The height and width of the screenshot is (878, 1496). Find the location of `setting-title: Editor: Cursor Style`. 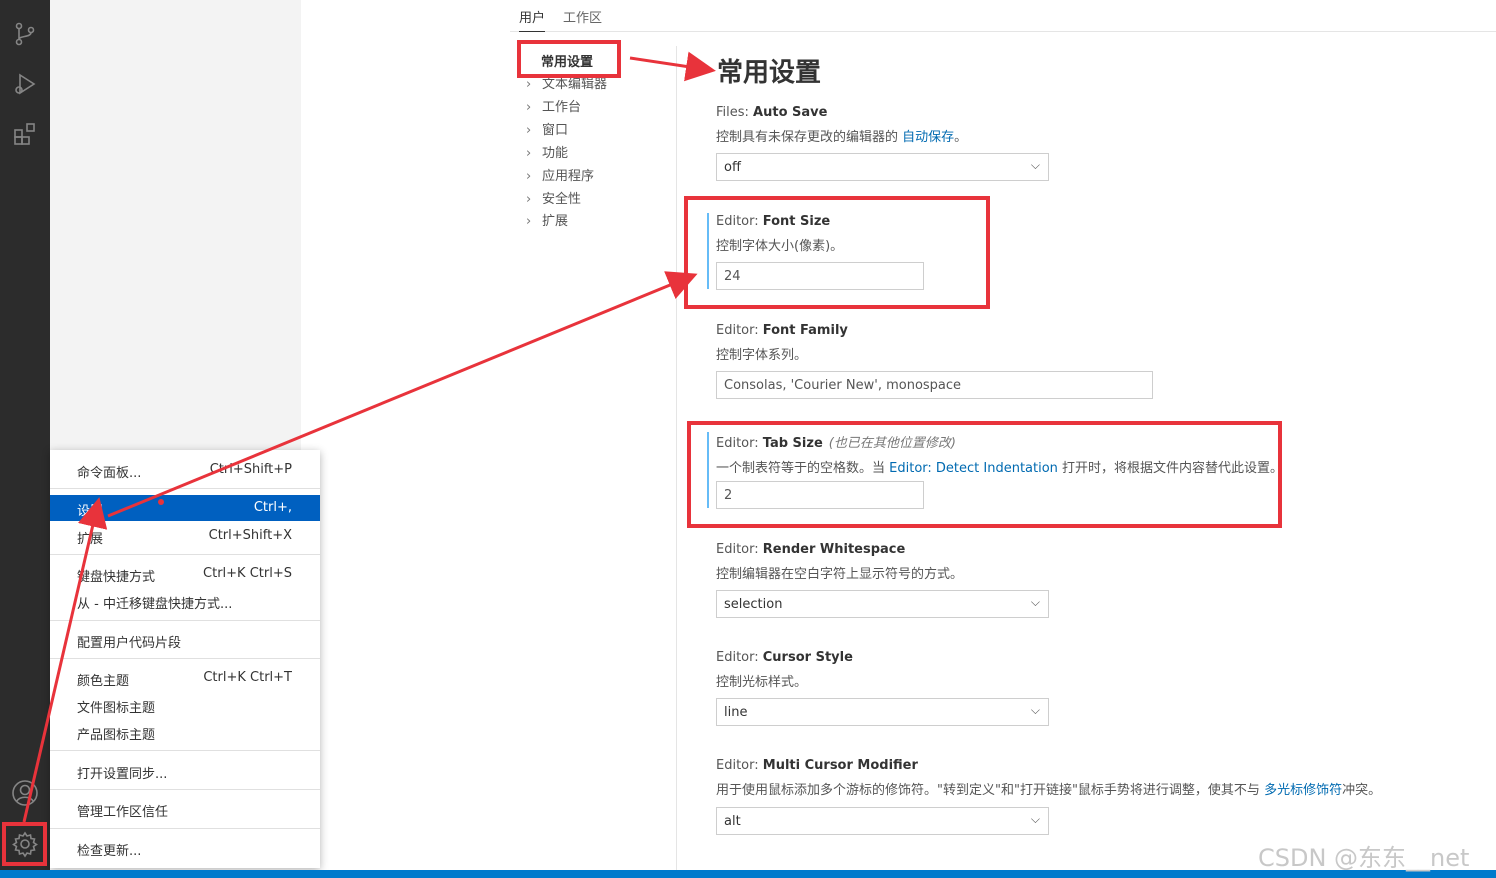

setting-title: Editor: Cursor Style is located at coordinates (784, 657).